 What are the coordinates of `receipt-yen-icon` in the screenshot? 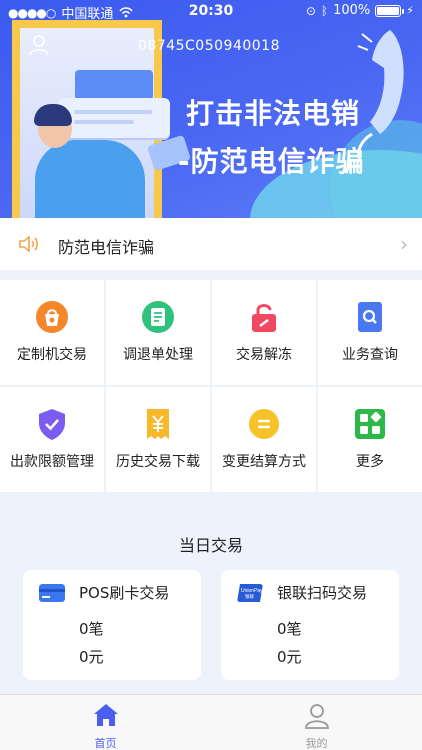 It's located at (158, 424).